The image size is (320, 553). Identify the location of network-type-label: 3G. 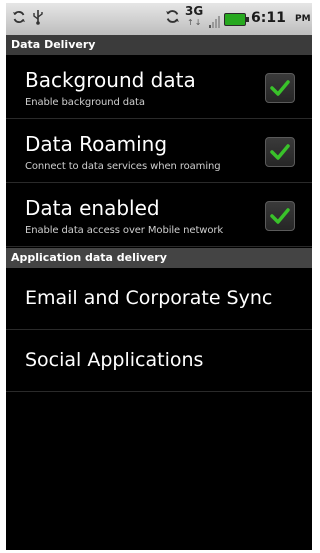
(194, 11).